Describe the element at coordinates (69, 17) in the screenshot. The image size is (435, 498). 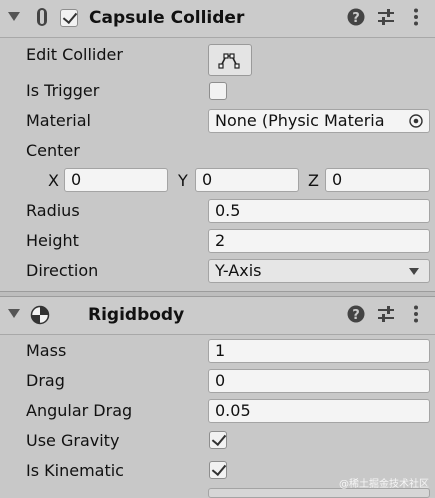
I see `capsule-enabled-checkbox` at that location.